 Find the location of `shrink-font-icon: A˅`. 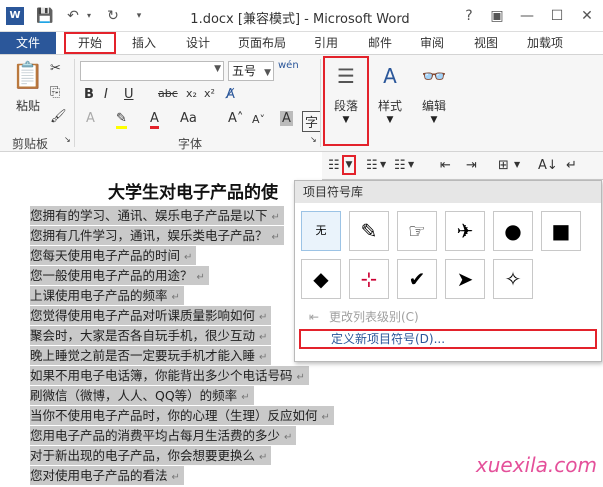

shrink-font-icon: A˅ is located at coordinates (258, 119).